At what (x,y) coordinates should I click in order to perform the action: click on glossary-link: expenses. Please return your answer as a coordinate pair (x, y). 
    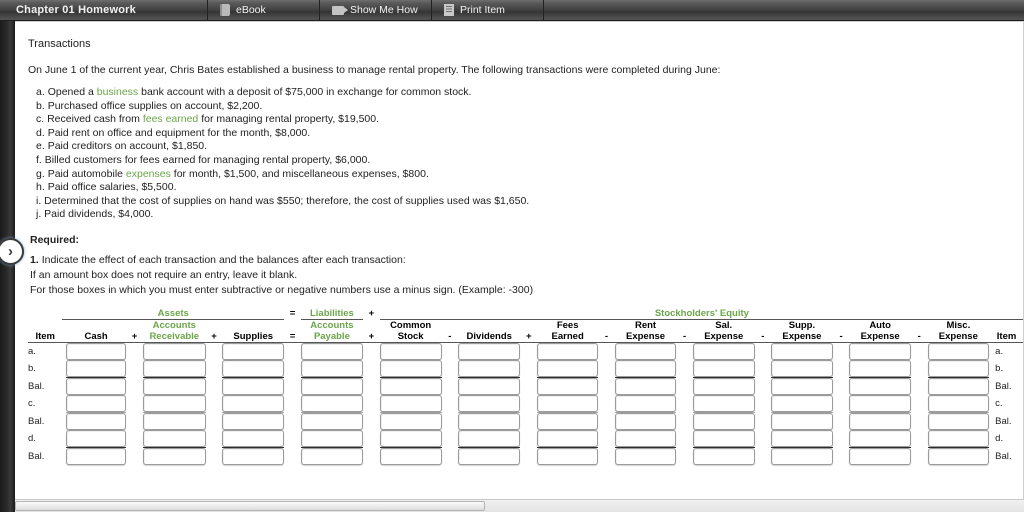
    Looking at the image, I should click on (148, 174).